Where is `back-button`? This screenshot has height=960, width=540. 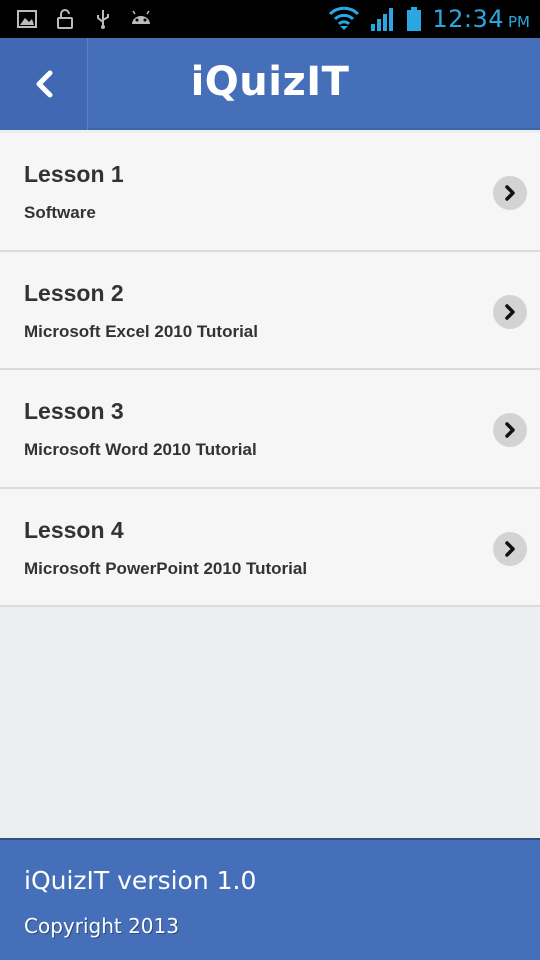 back-button is located at coordinates (44, 84).